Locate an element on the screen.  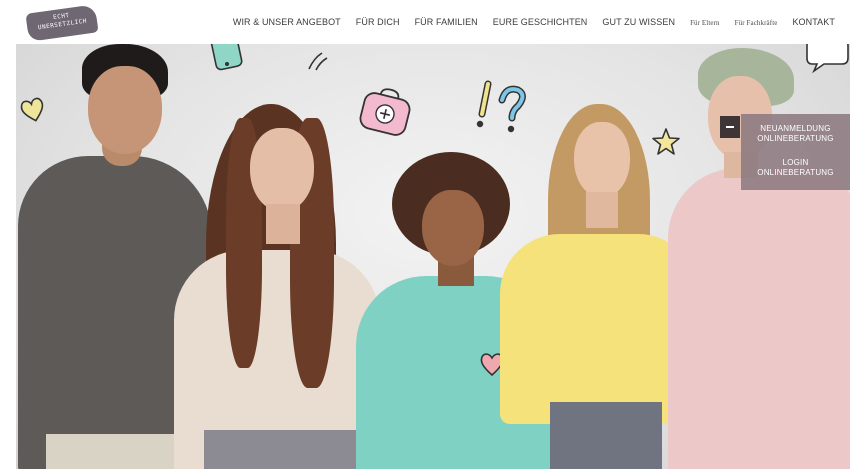
login-line-1: LOGIN is located at coordinates (795, 162).